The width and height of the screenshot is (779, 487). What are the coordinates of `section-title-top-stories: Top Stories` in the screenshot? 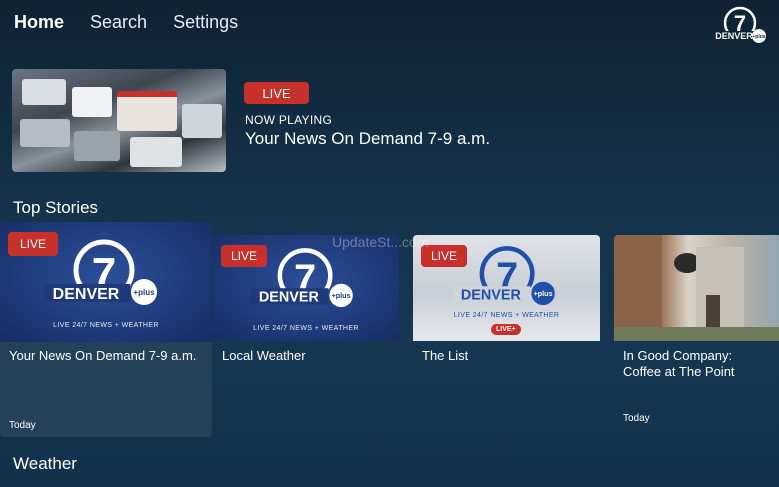 It's located at (56, 207).